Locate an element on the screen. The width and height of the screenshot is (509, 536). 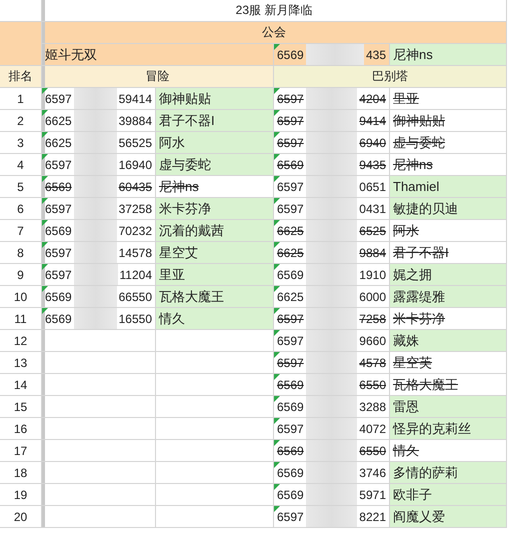
player-id-end: 9414 is located at coordinates (372, 121).